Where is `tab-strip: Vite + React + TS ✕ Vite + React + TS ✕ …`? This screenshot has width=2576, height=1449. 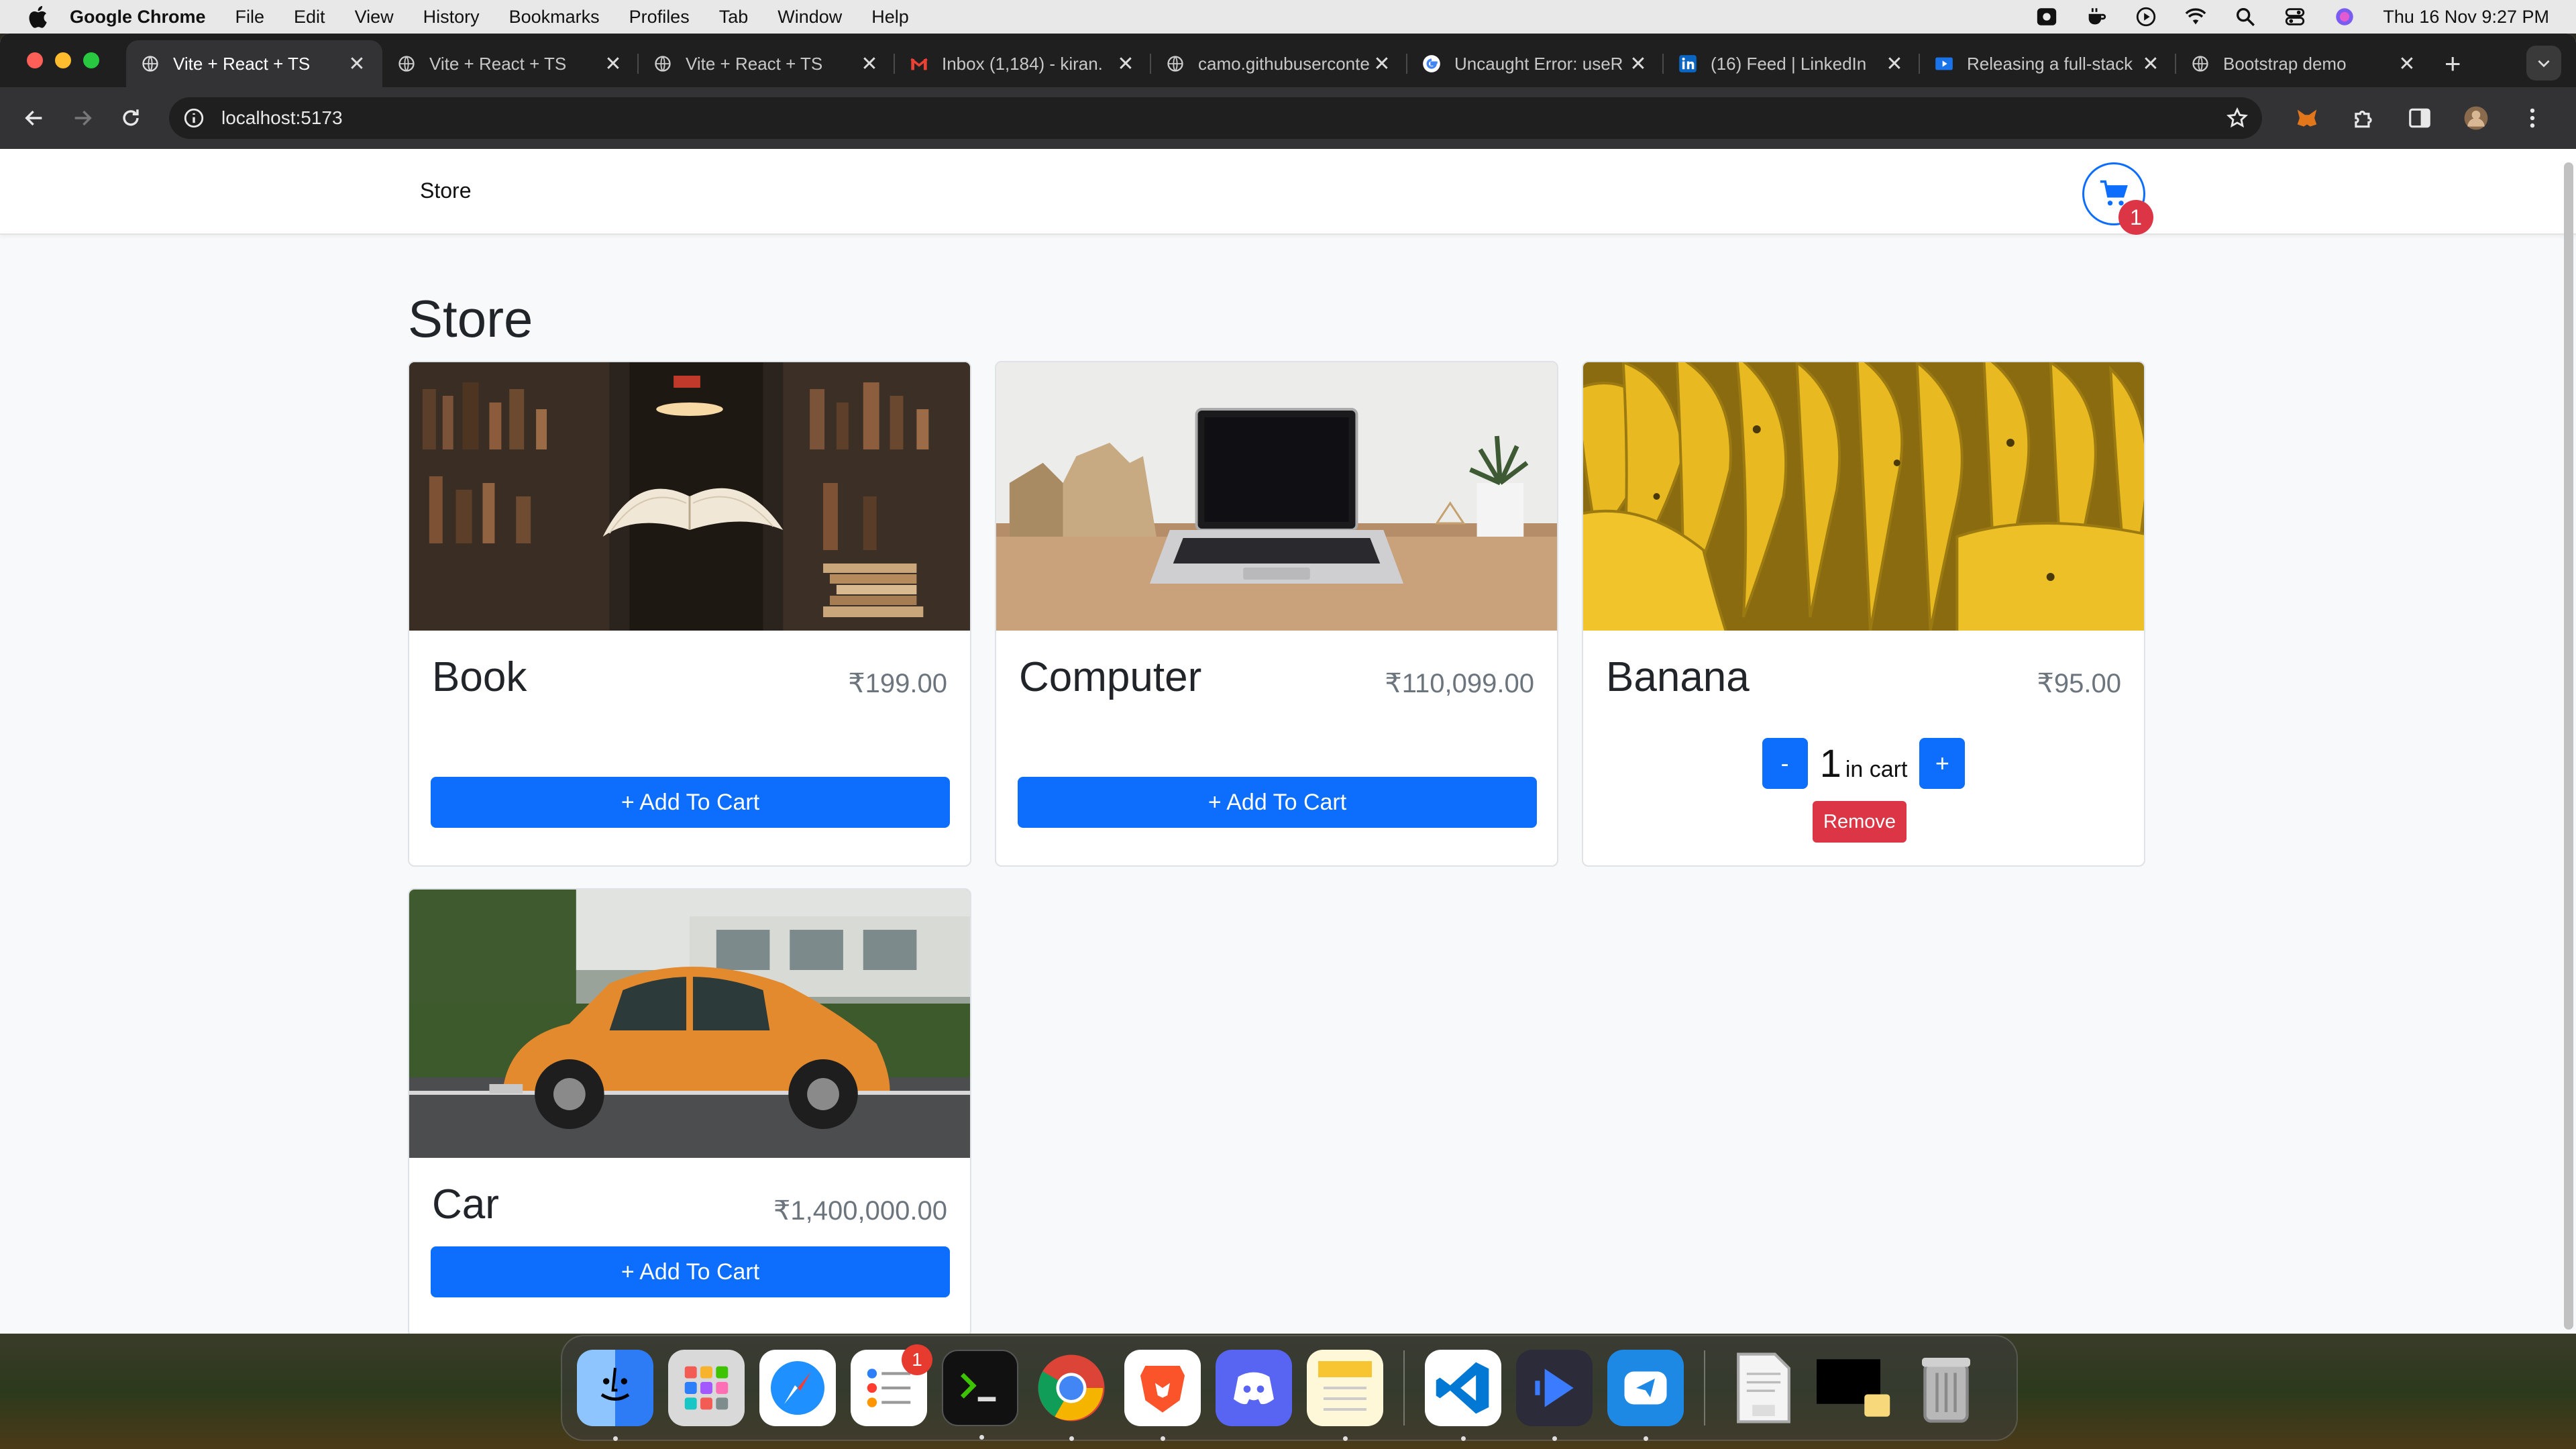
tab-strip: Vite + React + TS ✕ Vite + React + TS ✕ … is located at coordinates (1288, 60).